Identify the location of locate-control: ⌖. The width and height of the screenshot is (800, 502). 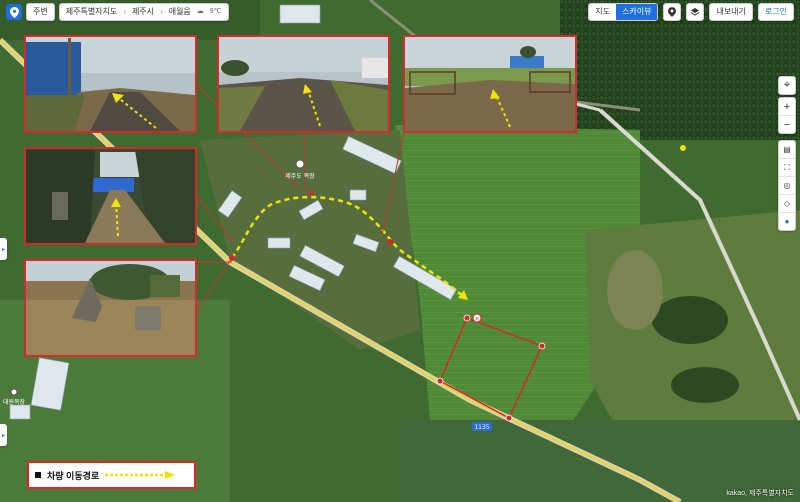
(787, 85).